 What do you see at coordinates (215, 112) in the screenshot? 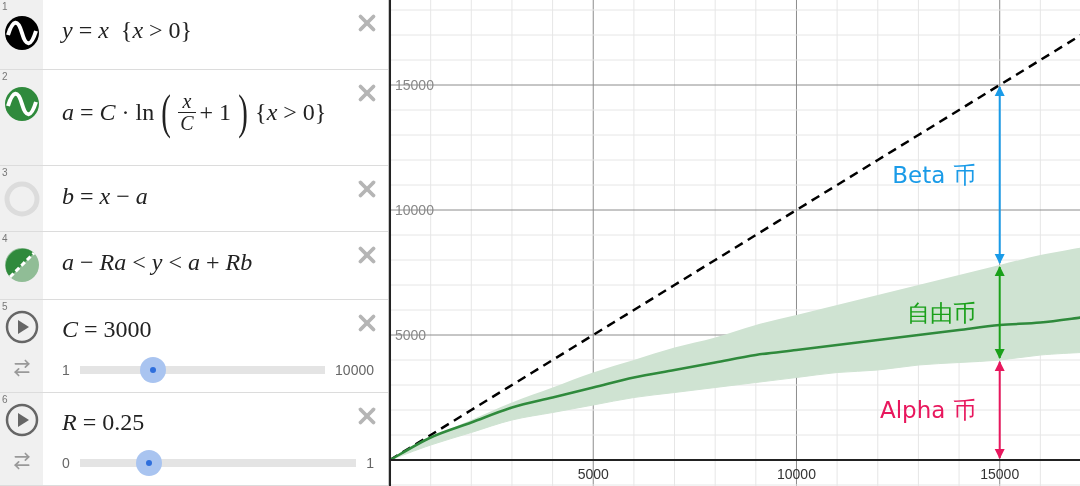
I see `math-text: + 1` at bounding box center [215, 112].